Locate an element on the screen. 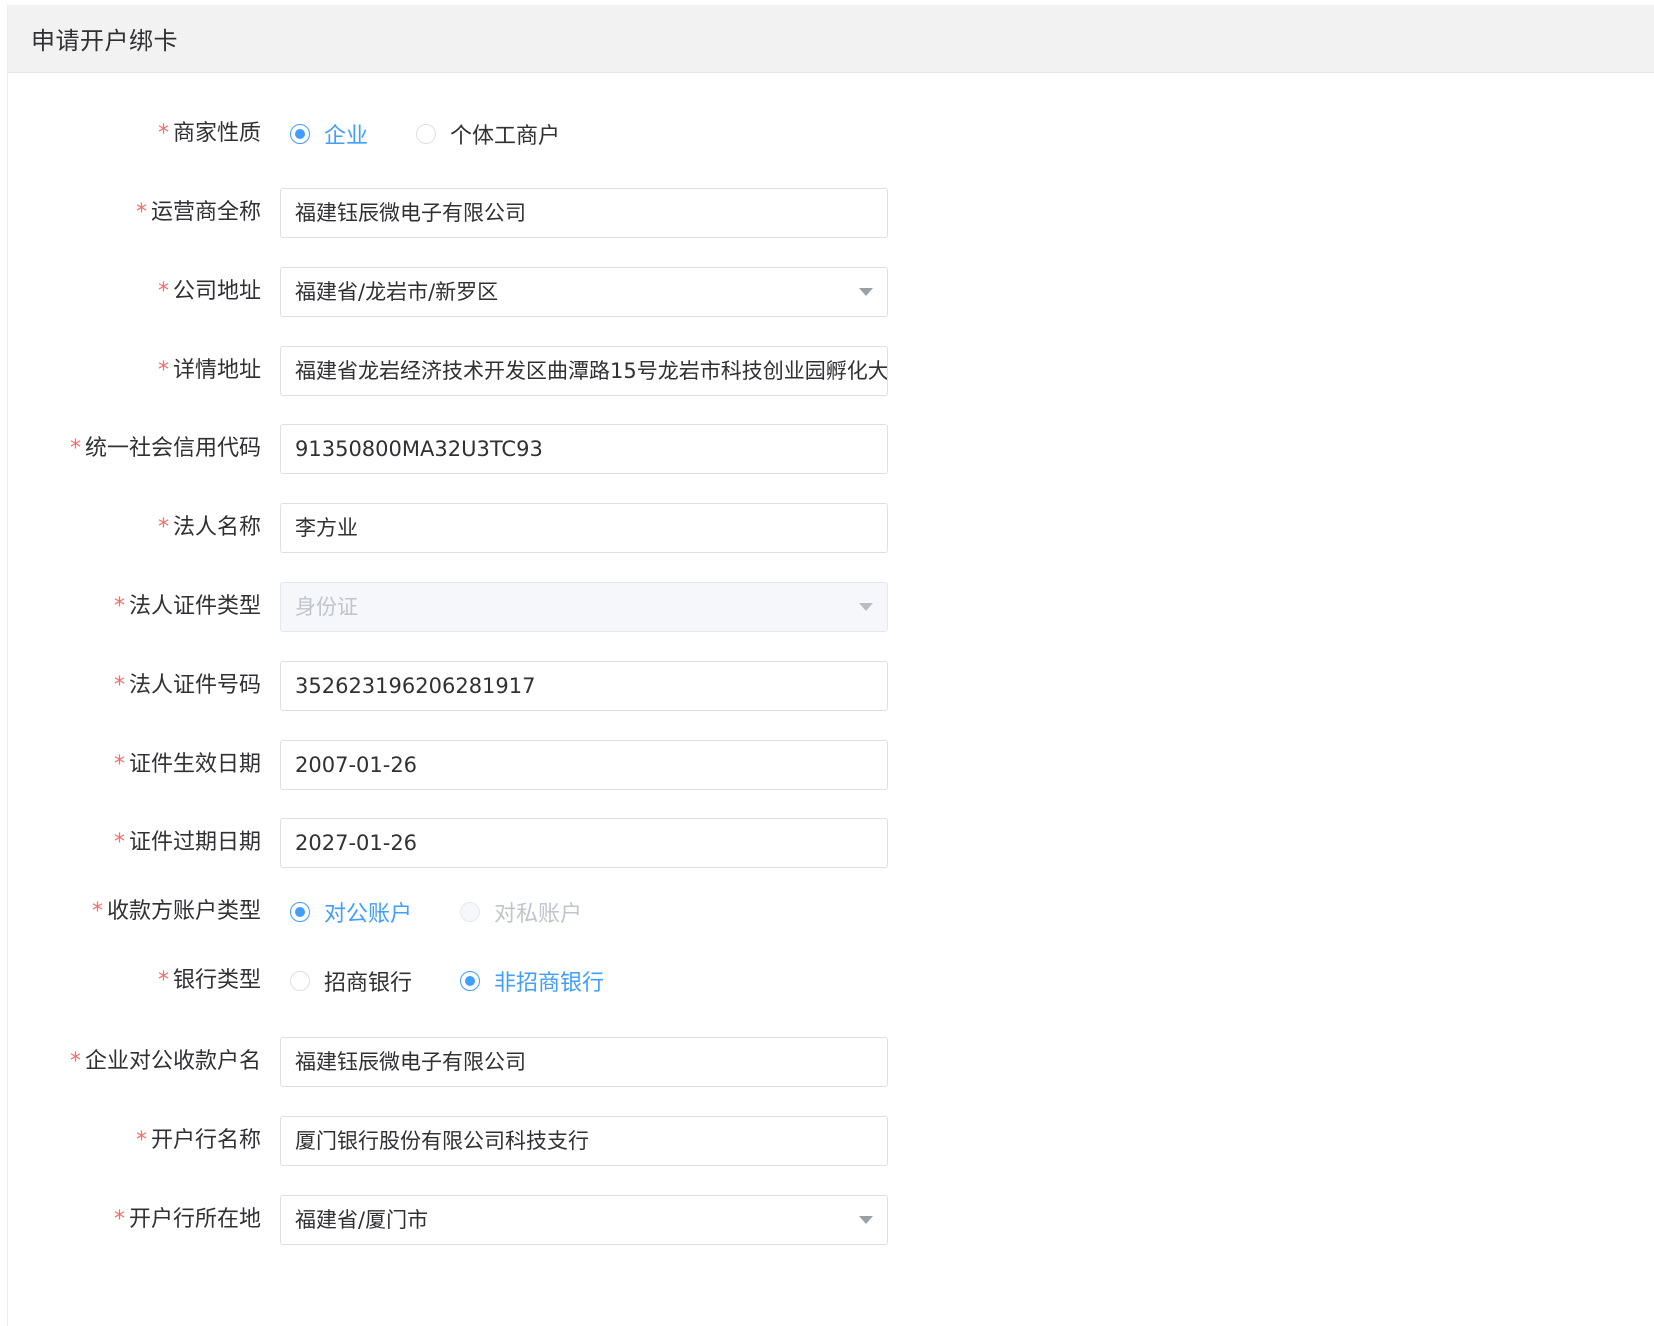 This screenshot has width=1654, height=1326. legal-id-number-input: 352623196206281917 is located at coordinates (584, 686).